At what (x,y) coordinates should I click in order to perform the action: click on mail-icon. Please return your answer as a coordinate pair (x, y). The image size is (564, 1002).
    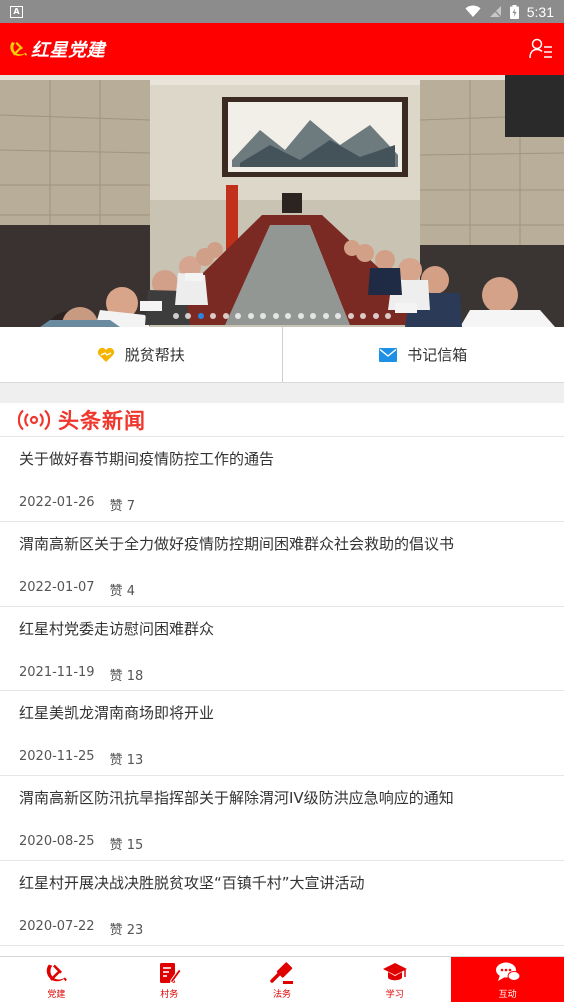
    Looking at the image, I should click on (388, 354).